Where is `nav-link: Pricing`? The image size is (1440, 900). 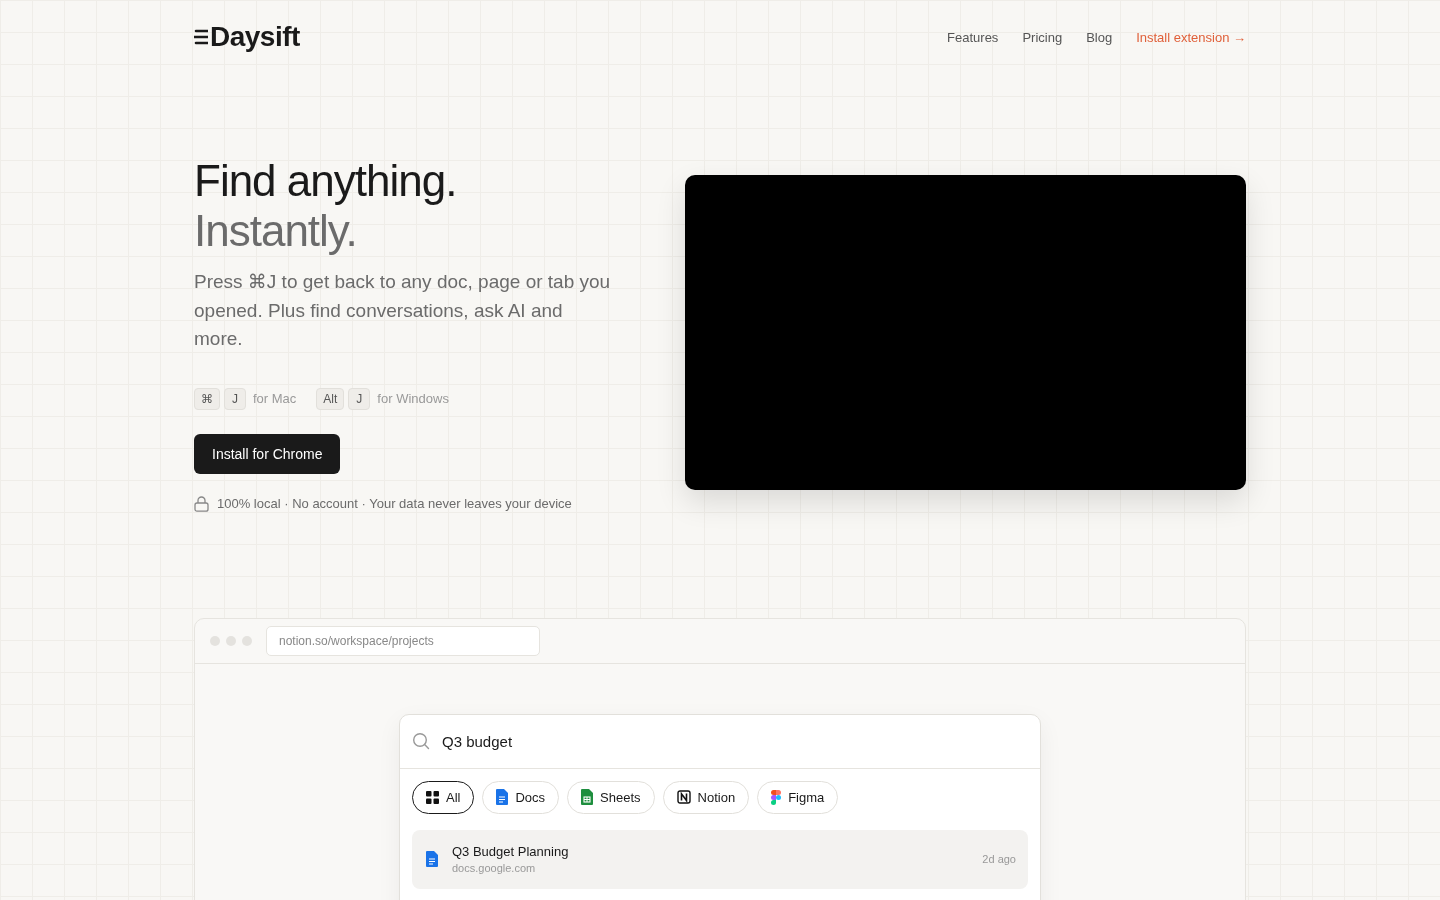 nav-link: Pricing is located at coordinates (1042, 37).